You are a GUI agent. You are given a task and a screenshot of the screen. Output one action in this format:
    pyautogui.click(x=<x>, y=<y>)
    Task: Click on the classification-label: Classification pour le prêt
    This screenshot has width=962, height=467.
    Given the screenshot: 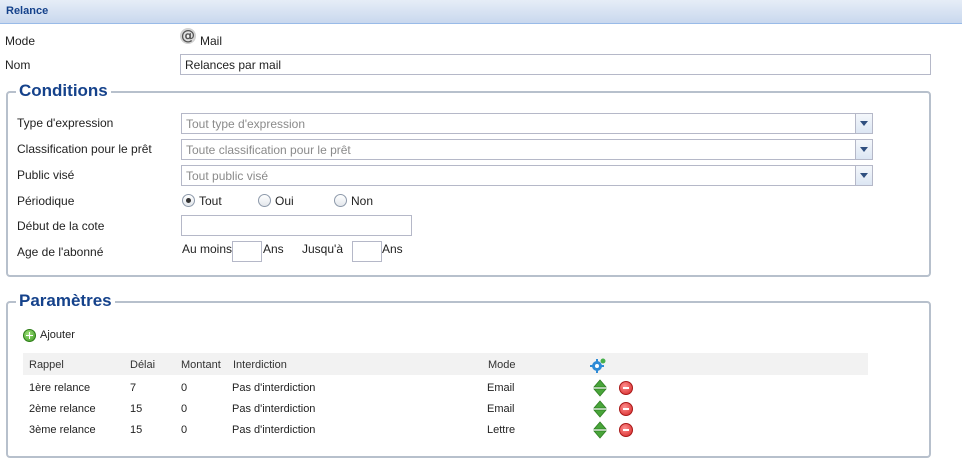 What is the action you would take?
    pyautogui.click(x=84, y=149)
    